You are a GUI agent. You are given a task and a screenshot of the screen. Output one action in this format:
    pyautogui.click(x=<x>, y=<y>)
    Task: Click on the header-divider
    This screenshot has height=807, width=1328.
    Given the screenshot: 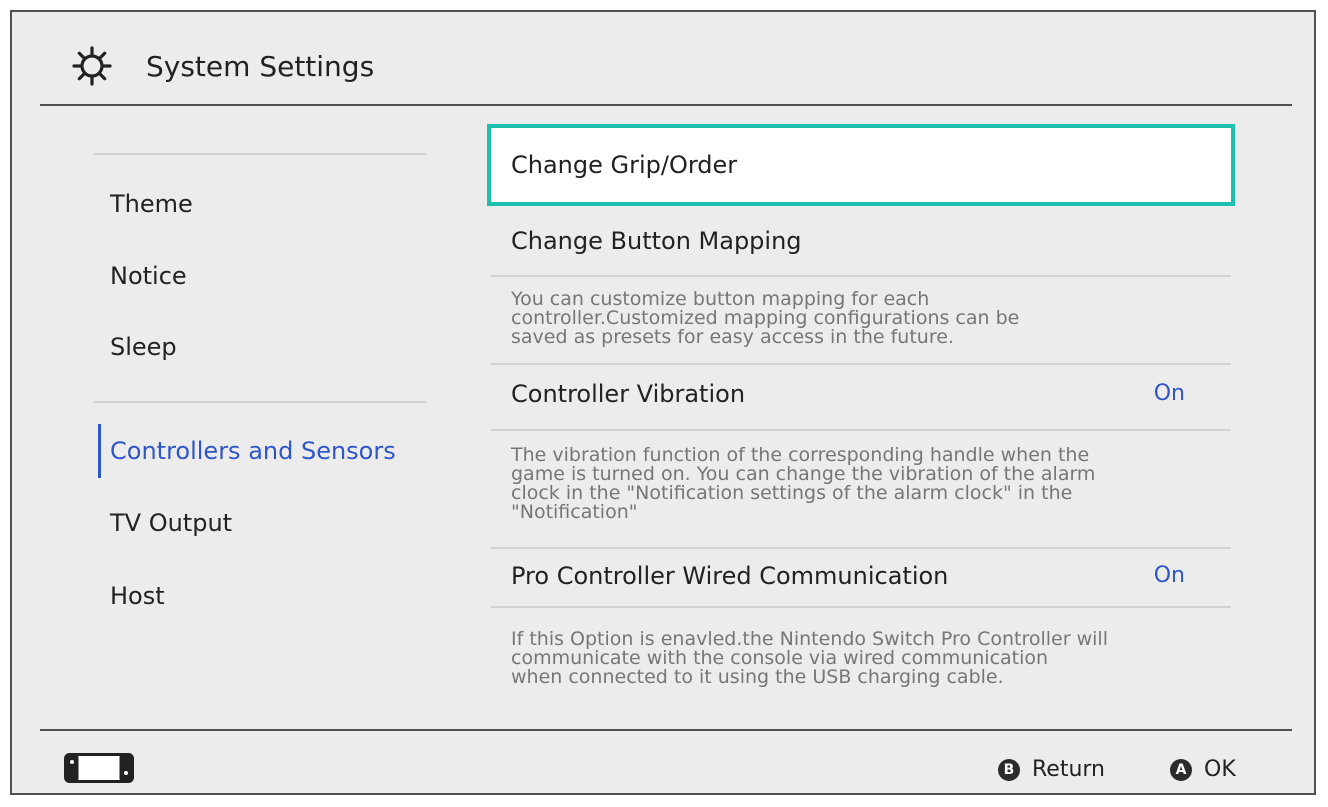 What is the action you would take?
    pyautogui.click(x=666, y=105)
    